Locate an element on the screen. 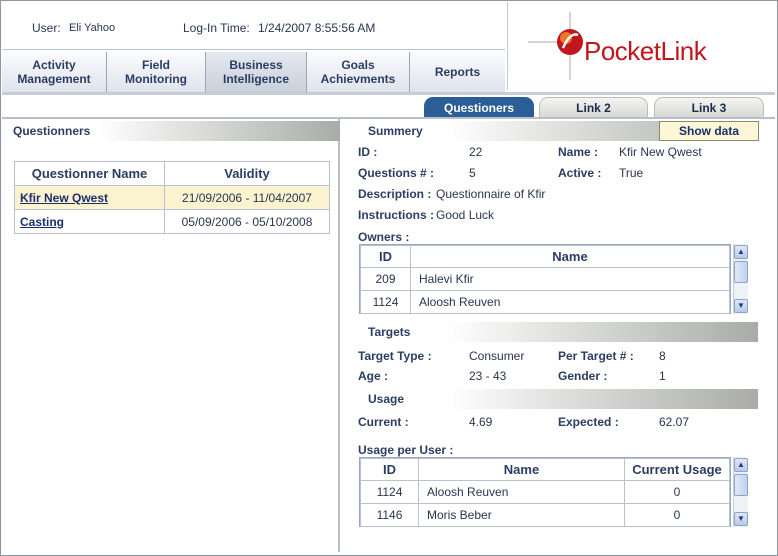 The width and height of the screenshot is (778, 556). table-row: 1146 Moris Beber 0 is located at coordinates (545, 515).